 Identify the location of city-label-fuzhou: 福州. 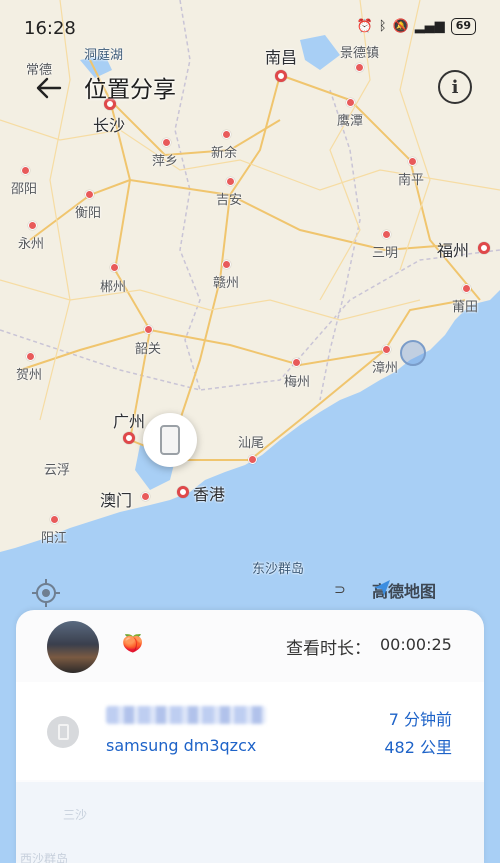
(453, 250).